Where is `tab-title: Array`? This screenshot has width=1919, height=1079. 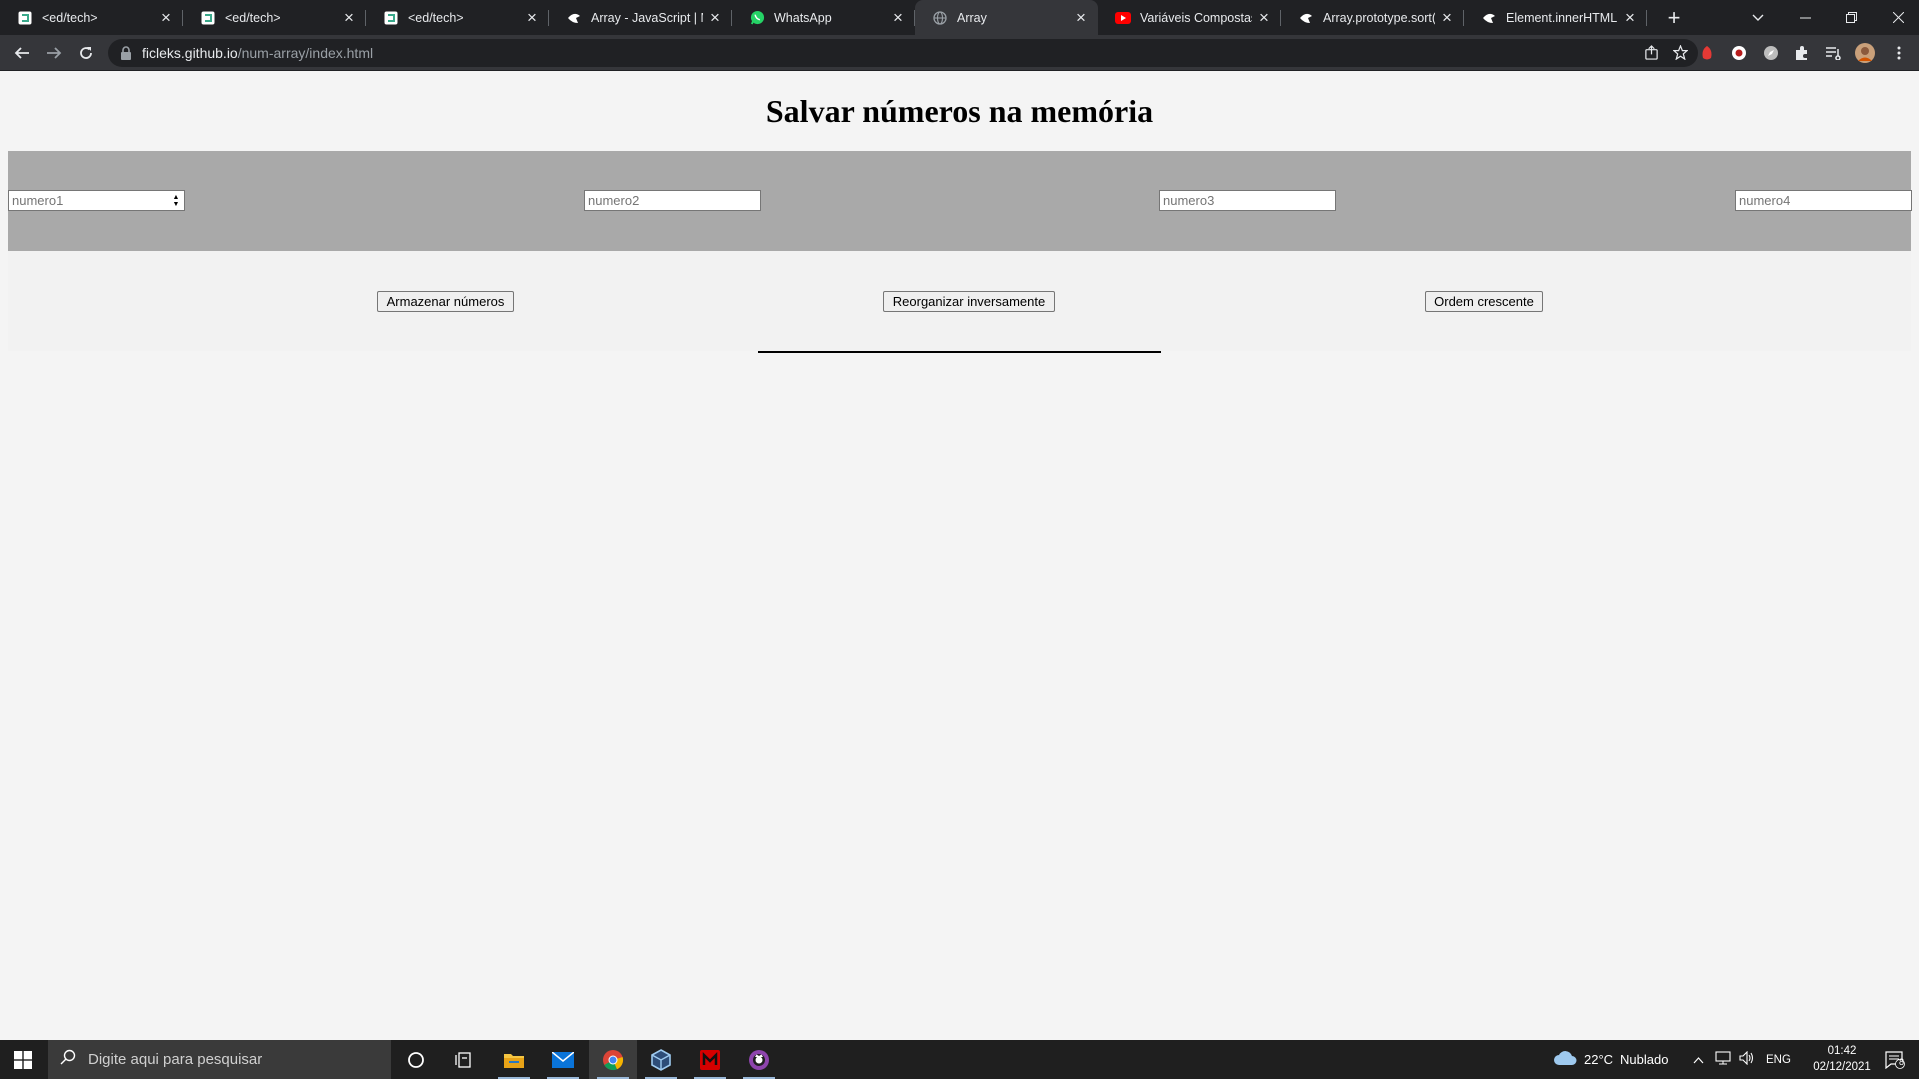
tab-title: Array is located at coordinates (972, 17).